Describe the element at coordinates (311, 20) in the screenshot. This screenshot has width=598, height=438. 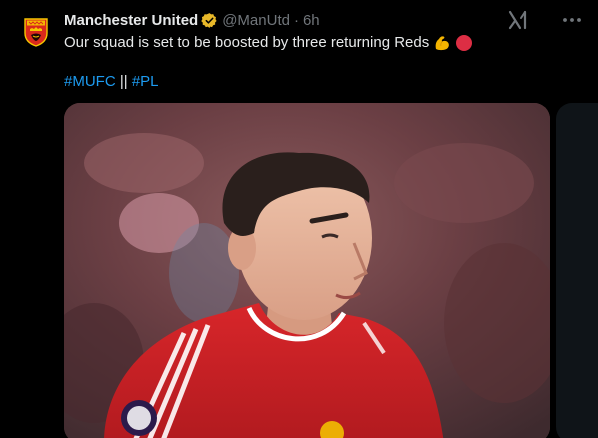
I see `tweet-timestamp: 6h` at that location.